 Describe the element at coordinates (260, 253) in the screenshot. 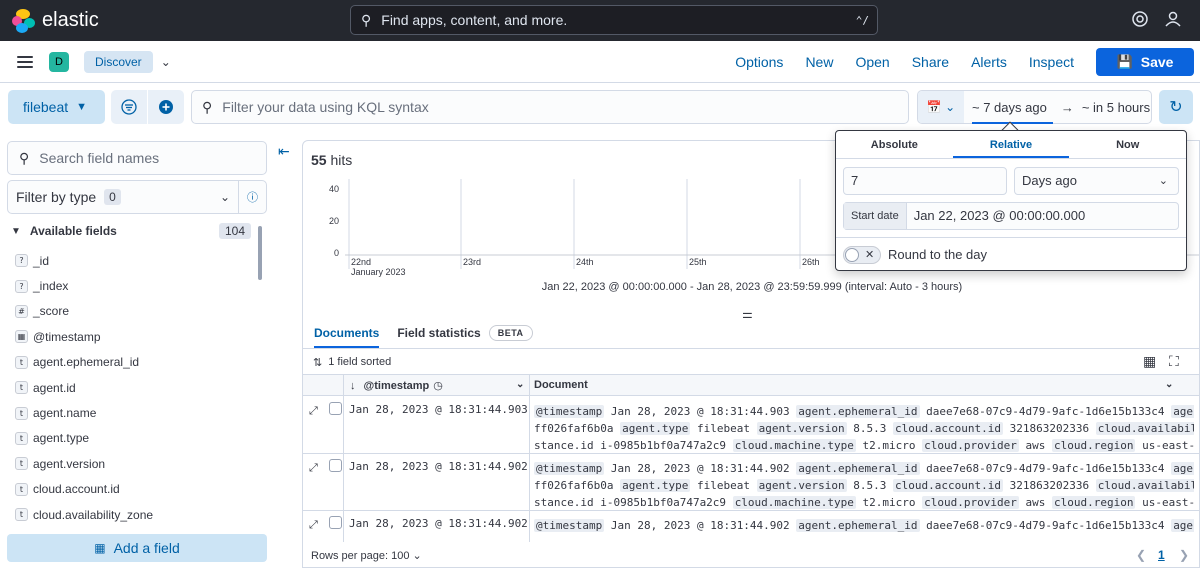

I see `sidebar-scrollbar` at that location.